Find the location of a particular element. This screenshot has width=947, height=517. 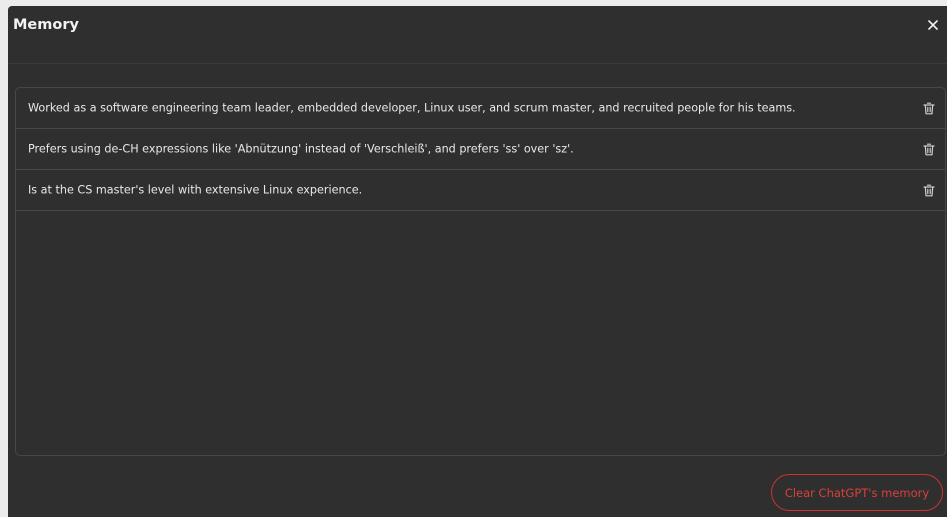

close-icon is located at coordinates (933, 25).